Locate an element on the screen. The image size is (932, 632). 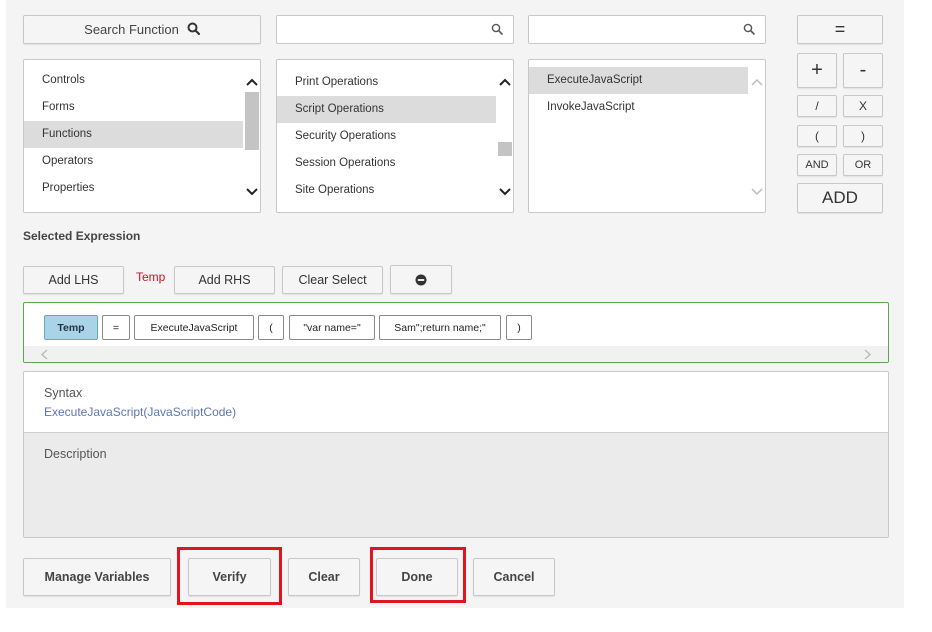
syntax-value: ExecuteJavaScript(JavaScriptCode) is located at coordinates (140, 412).